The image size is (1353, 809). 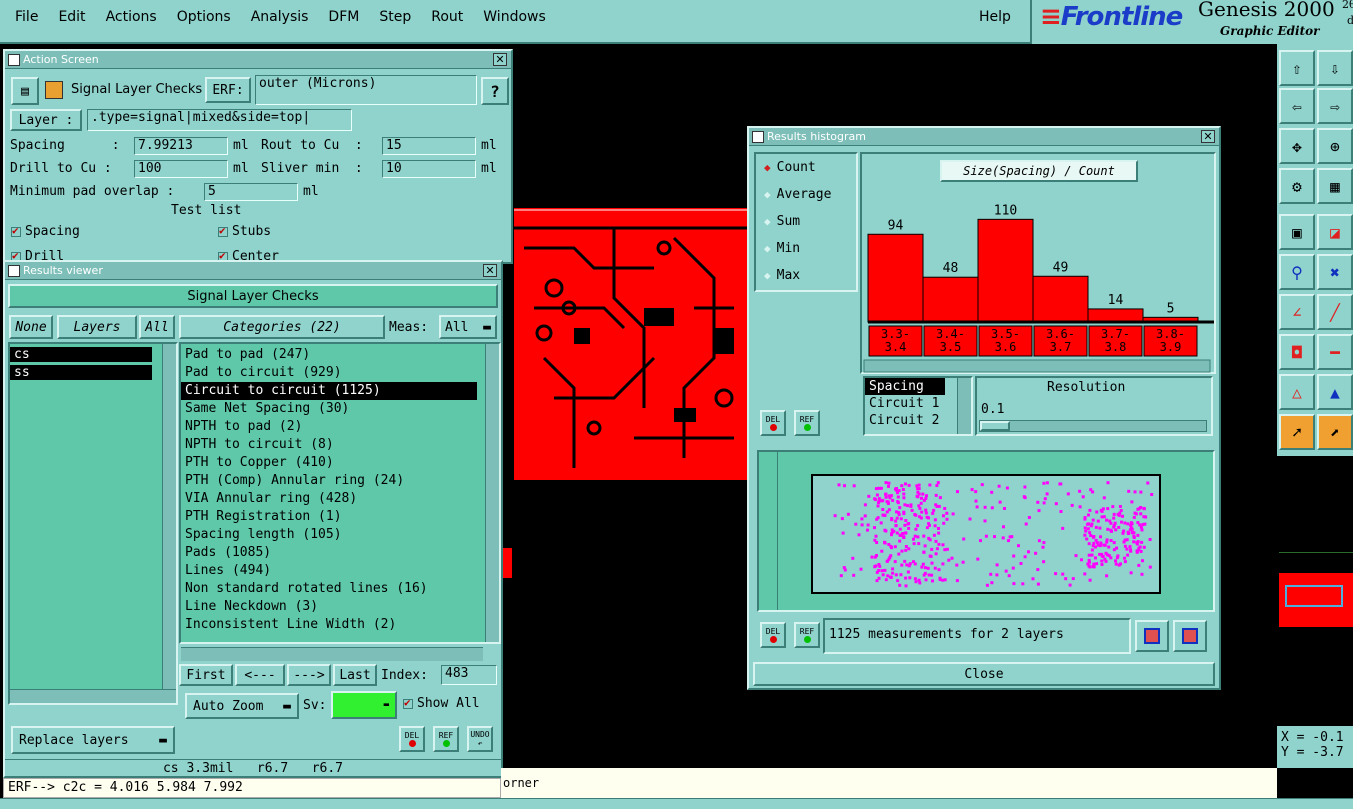 What do you see at coordinates (631, 344) in the screenshot?
I see `pcb-board-canvas` at bounding box center [631, 344].